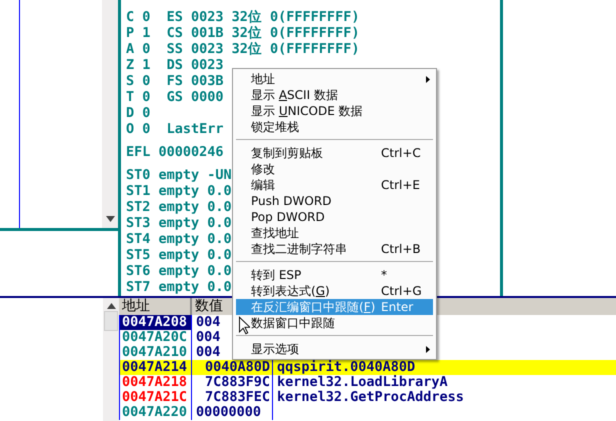  What do you see at coordinates (155, 382) in the screenshot?
I see `address-cell: 0047A218` at bounding box center [155, 382].